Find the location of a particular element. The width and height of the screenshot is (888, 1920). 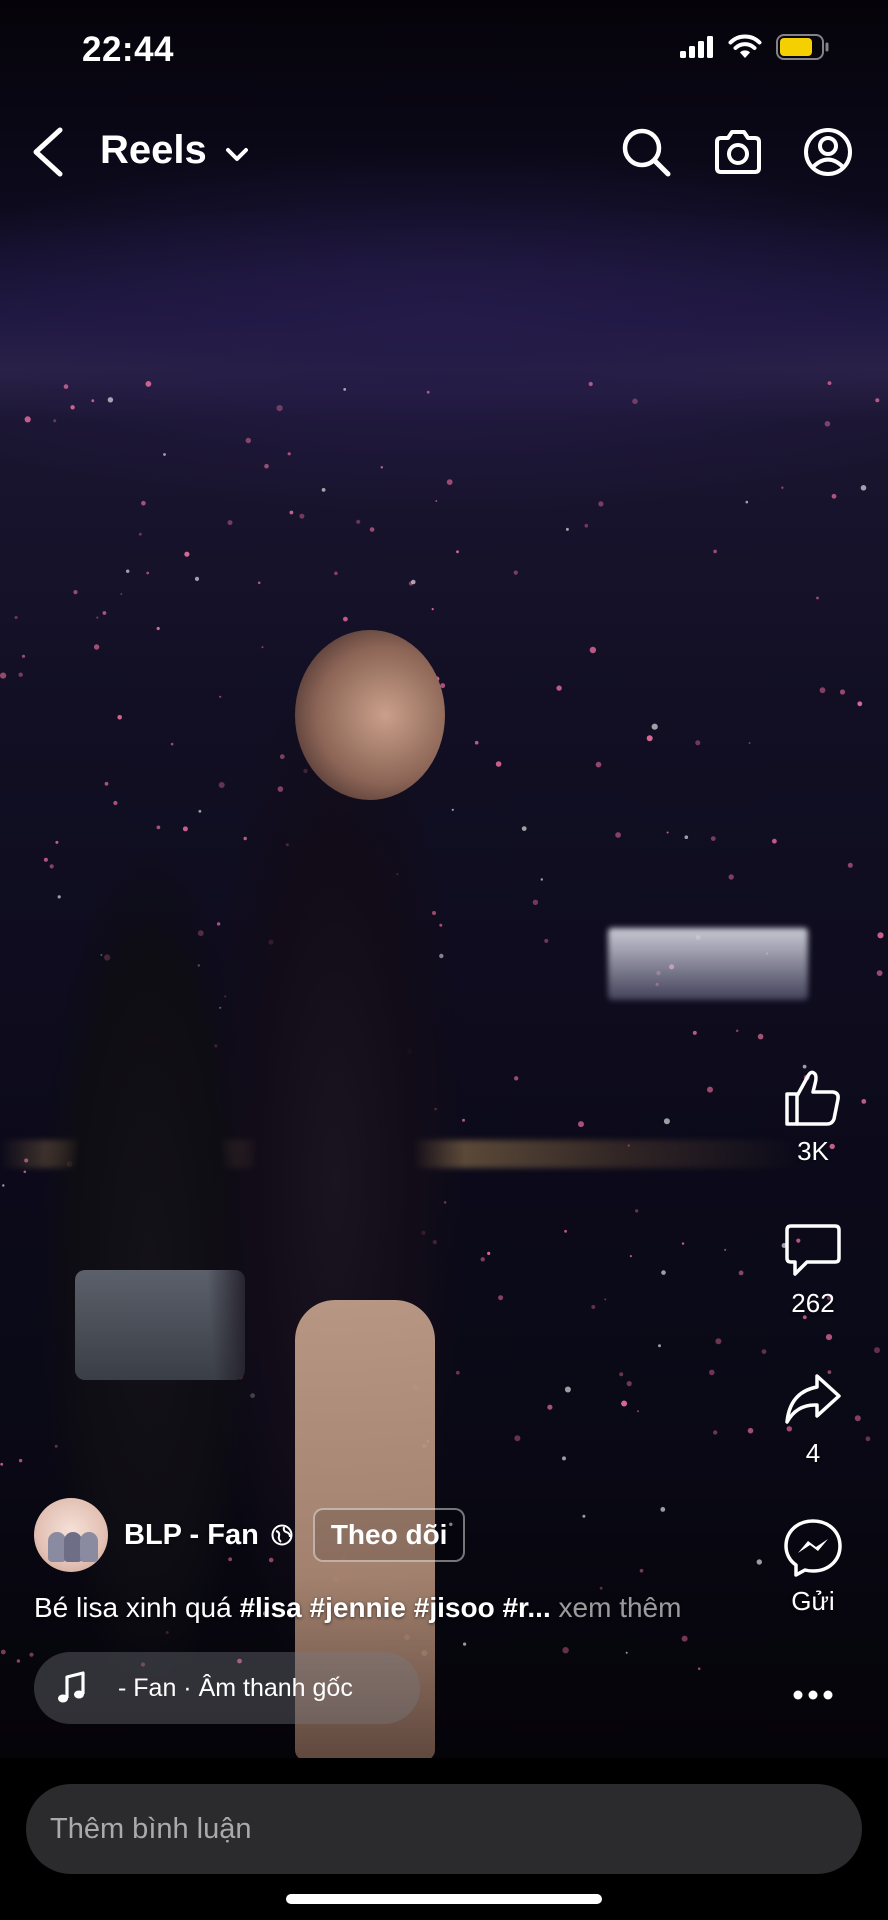

audio-label: - Fan · Âm thanh gốc is located at coordinates (235, 1687).